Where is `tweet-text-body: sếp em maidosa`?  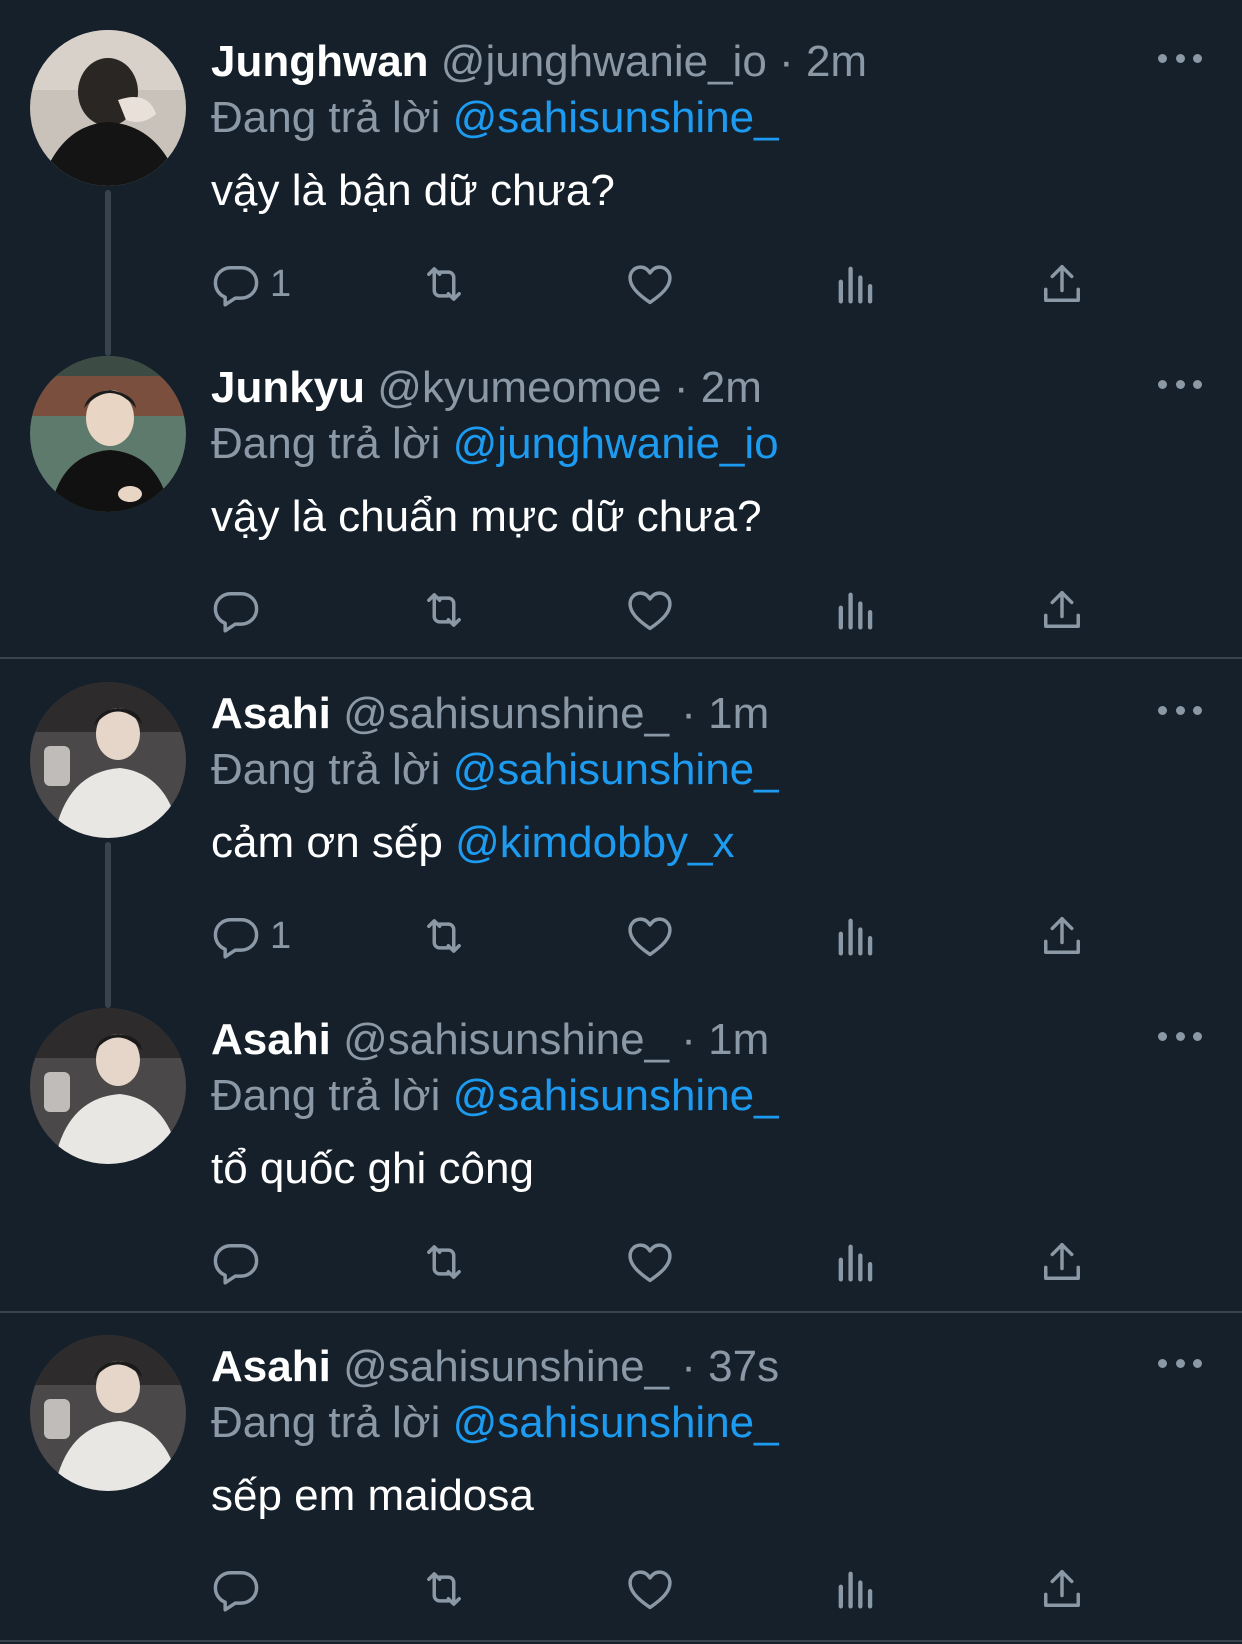
tweet-text-body: sếp em maidosa is located at coordinates (372, 1495).